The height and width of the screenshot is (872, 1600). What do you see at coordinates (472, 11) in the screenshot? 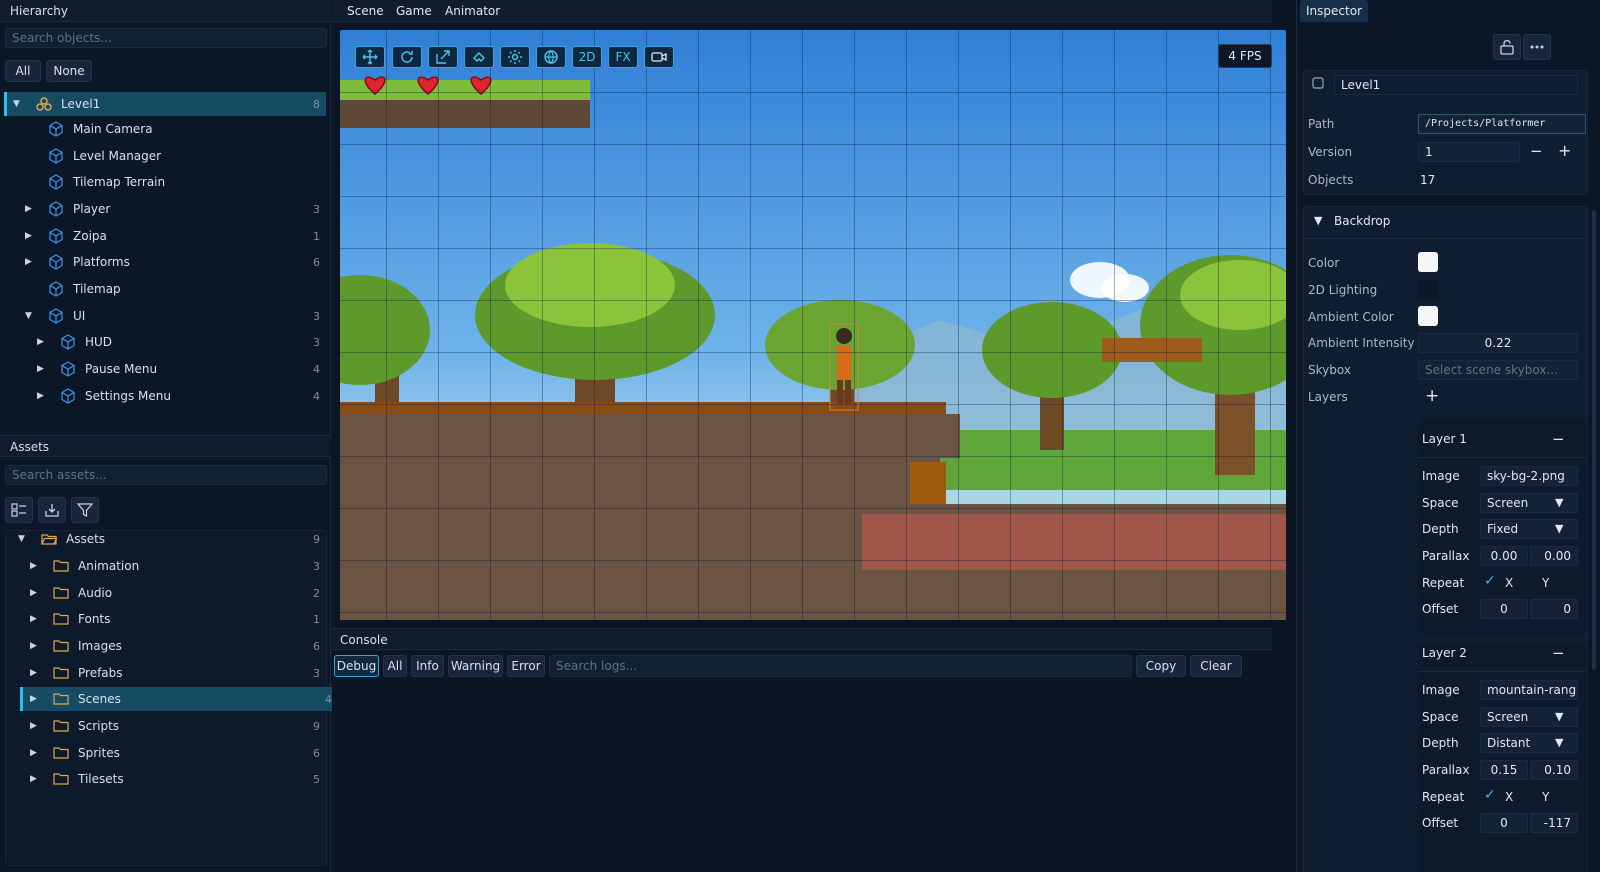
I see `menu-animator: Animator` at bounding box center [472, 11].